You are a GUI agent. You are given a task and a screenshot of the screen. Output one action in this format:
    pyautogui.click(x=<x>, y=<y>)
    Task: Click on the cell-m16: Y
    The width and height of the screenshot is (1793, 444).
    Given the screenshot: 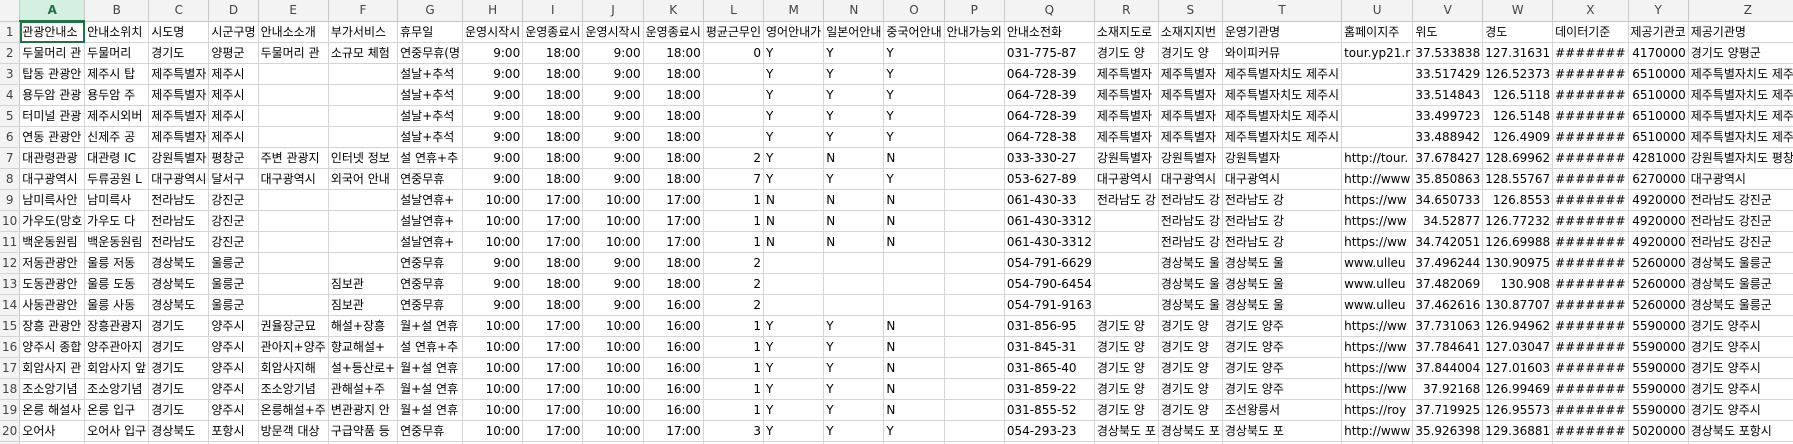 What is the action you would take?
    pyautogui.click(x=794, y=347)
    